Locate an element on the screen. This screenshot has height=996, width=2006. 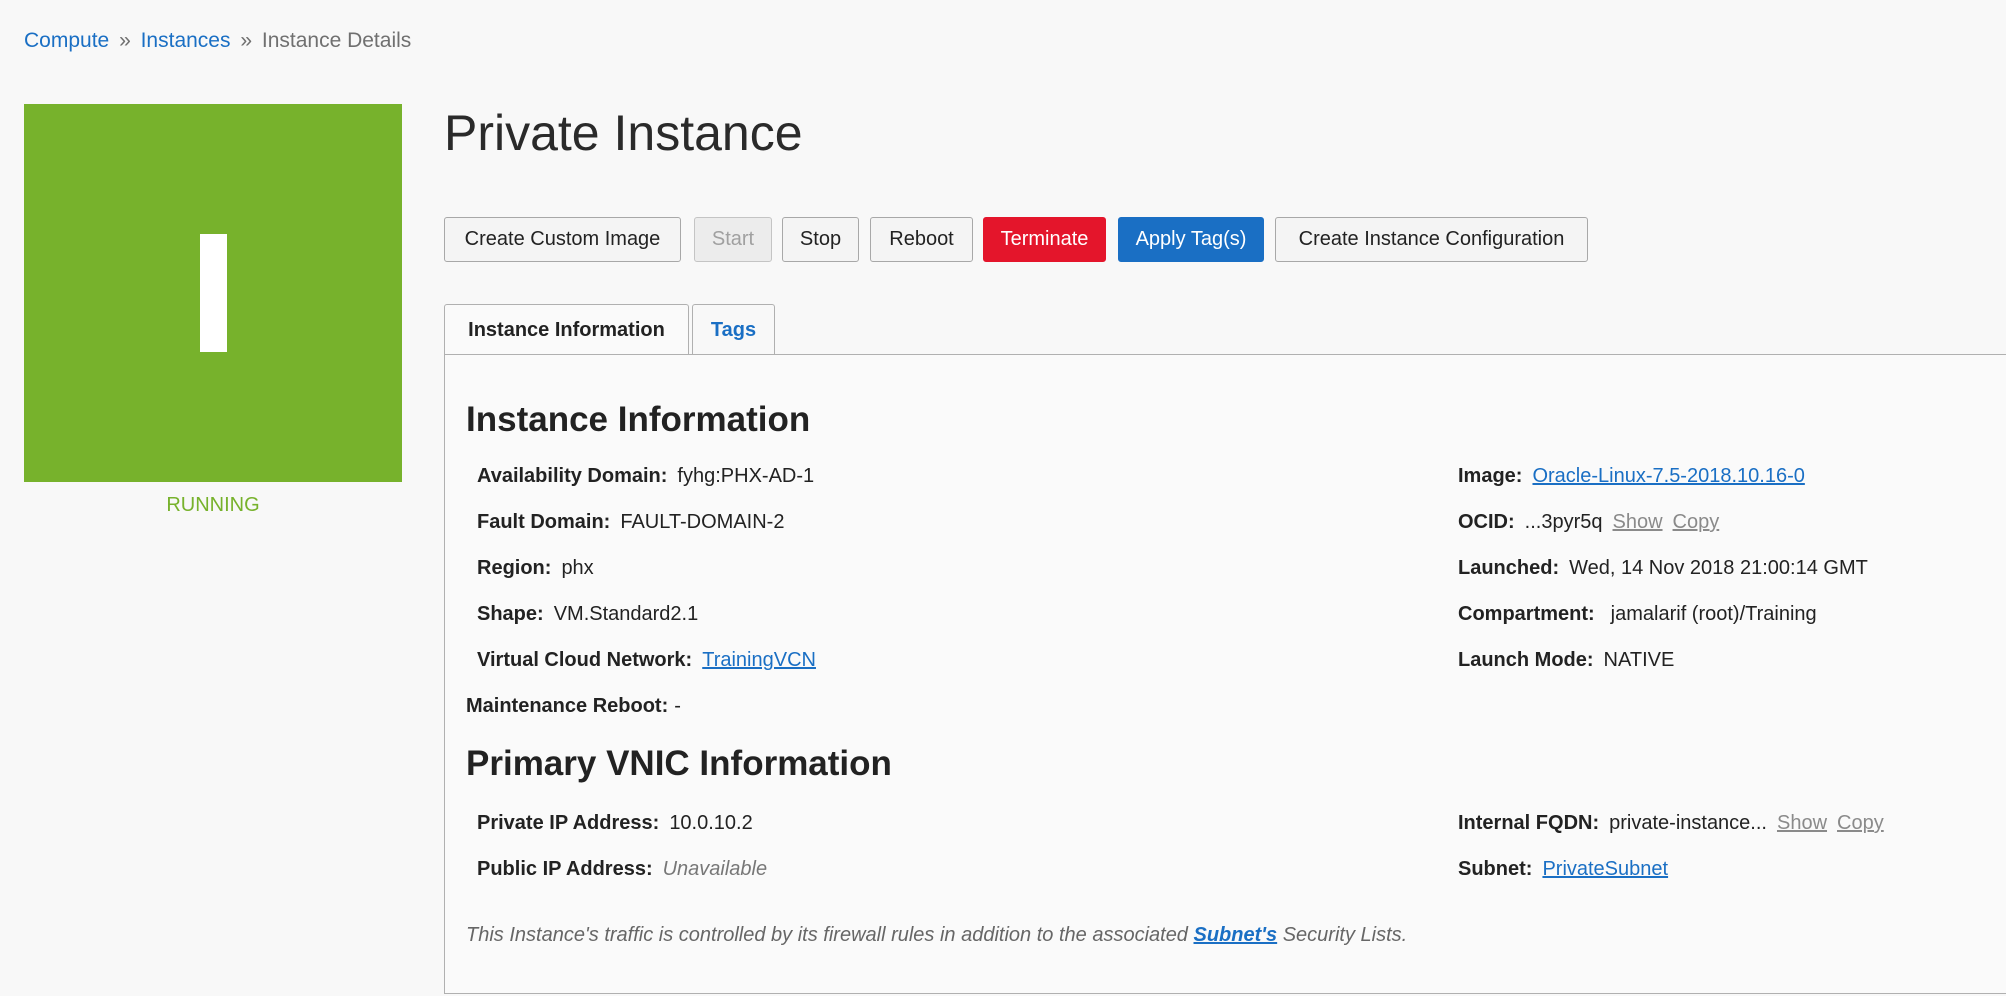
field-label: Compartment: is located at coordinates (1526, 614).